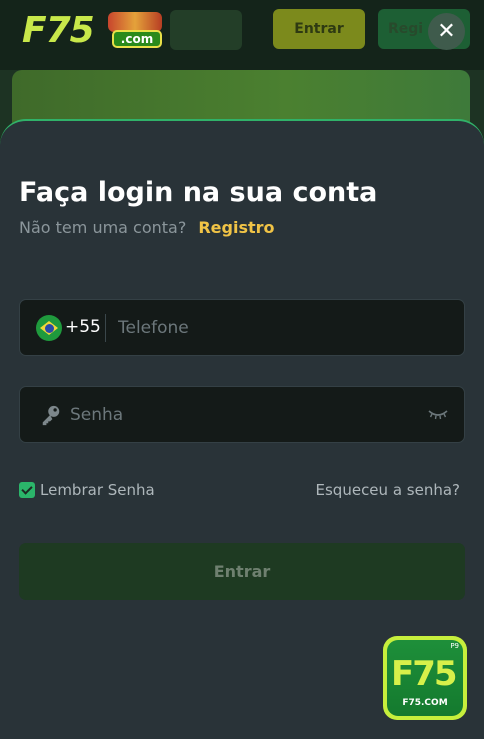 This screenshot has height=739, width=484. Describe the element at coordinates (105, 328) in the screenshot. I see `field-divider` at that location.